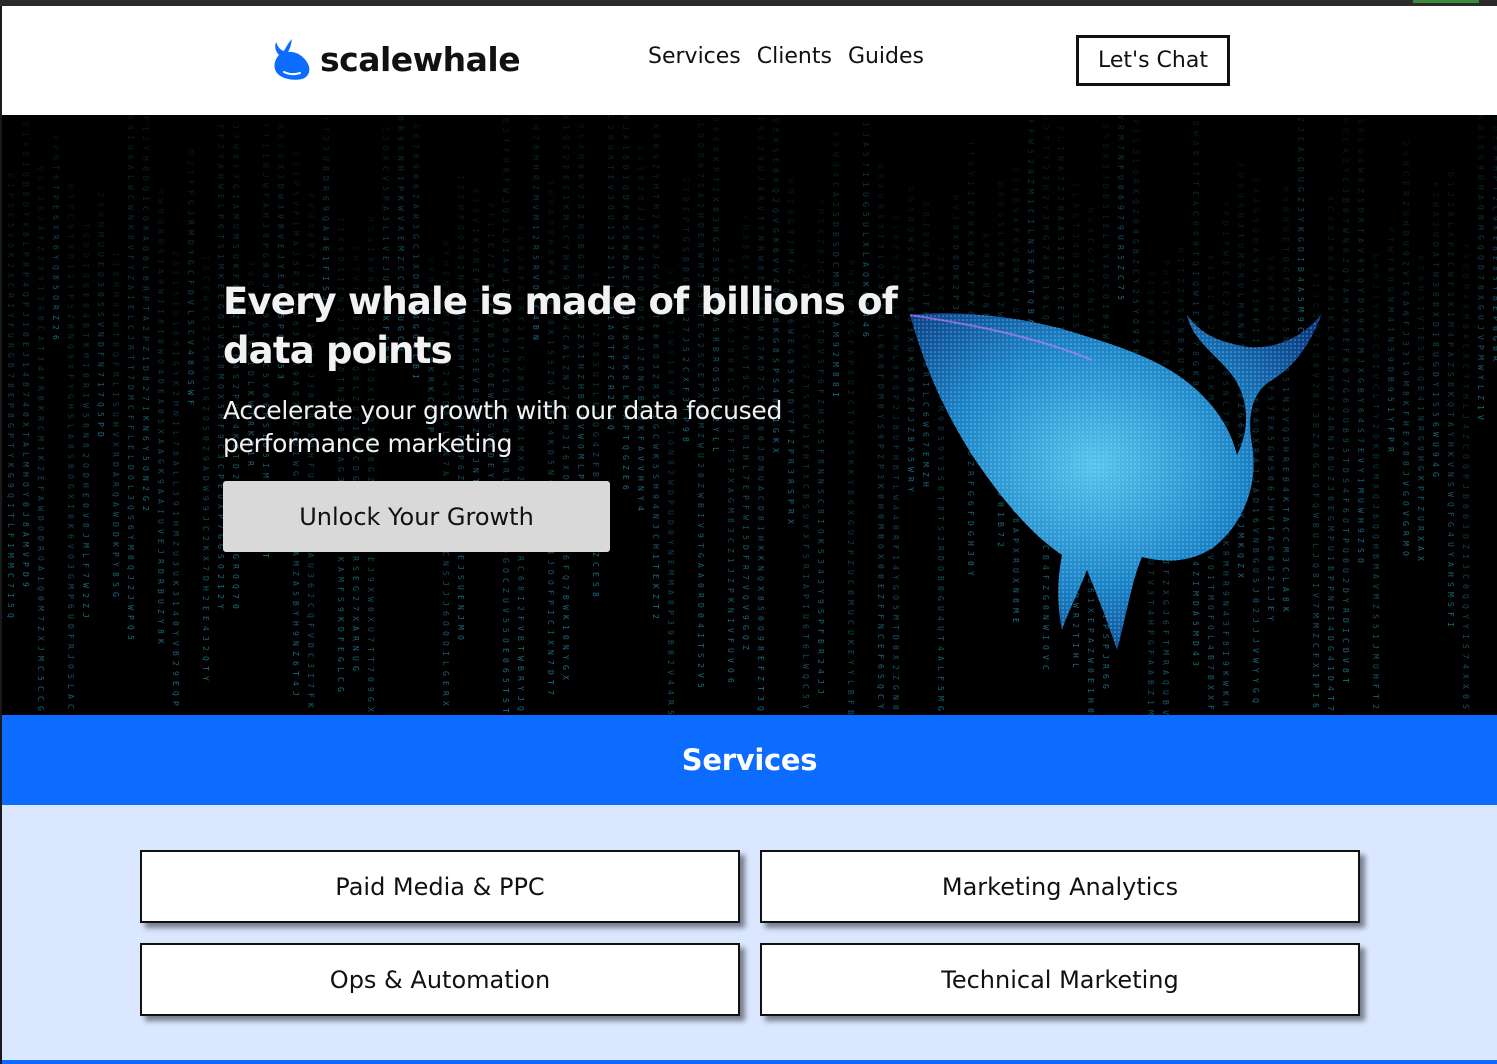 The image size is (1497, 1064). Describe the element at coordinates (886, 56) in the screenshot. I see `nav-guides-link: Guides` at that location.